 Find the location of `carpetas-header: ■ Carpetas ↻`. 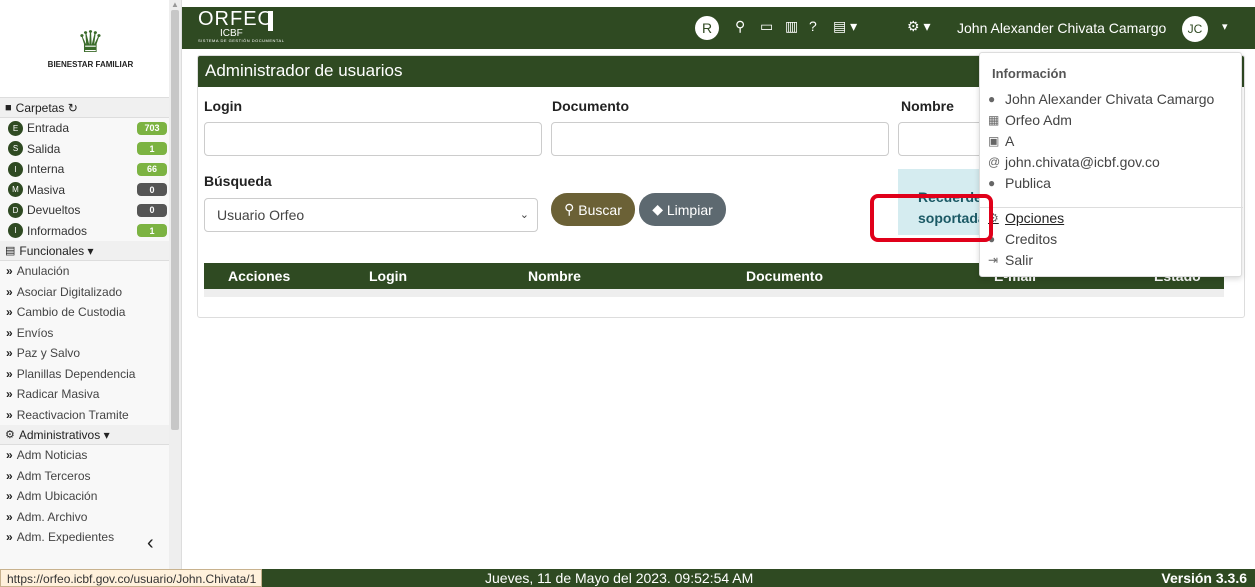

carpetas-header: ■ Carpetas ↻ is located at coordinates (90, 108).